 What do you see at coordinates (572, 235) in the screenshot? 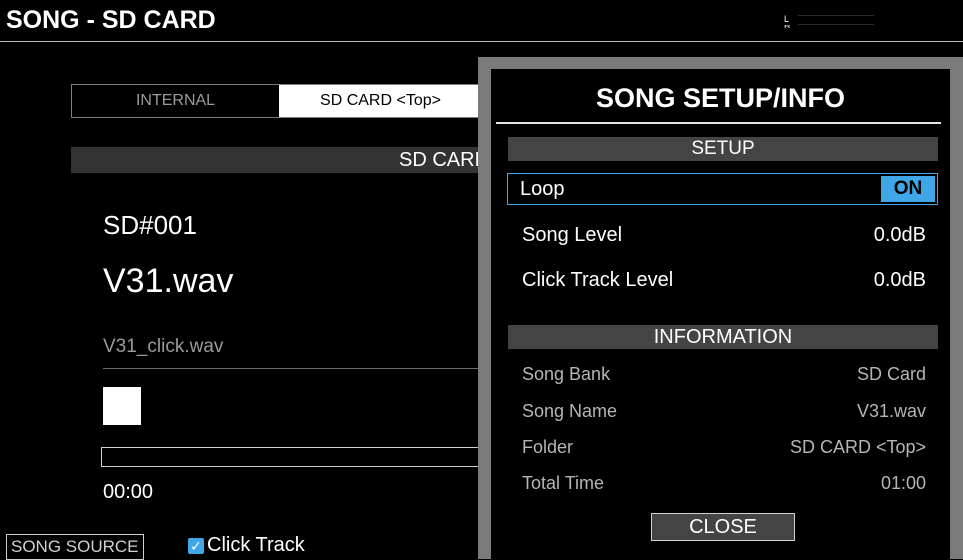
I see `song-level-label: Song Level` at bounding box center [572, 235].